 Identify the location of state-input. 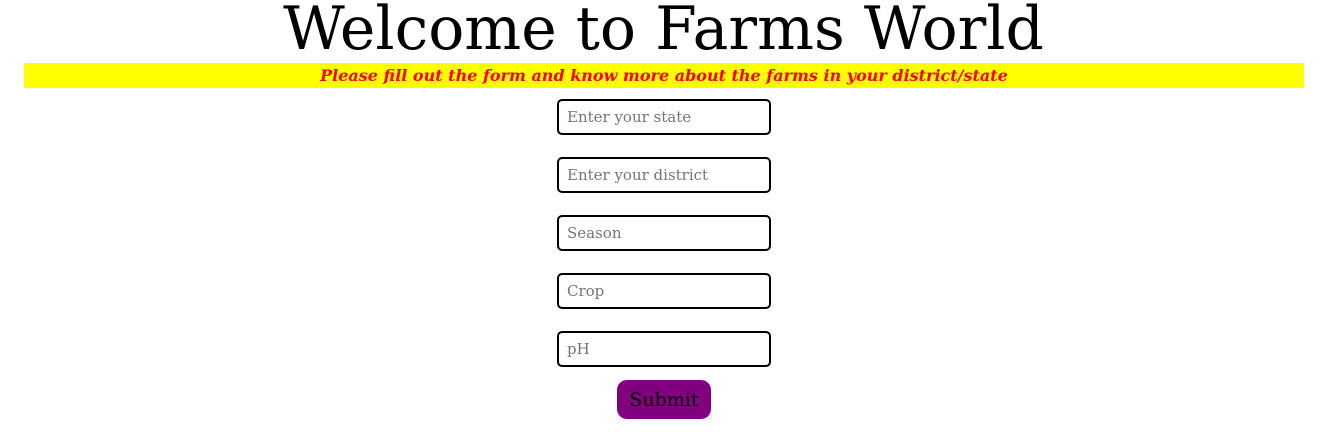
(664, 117).